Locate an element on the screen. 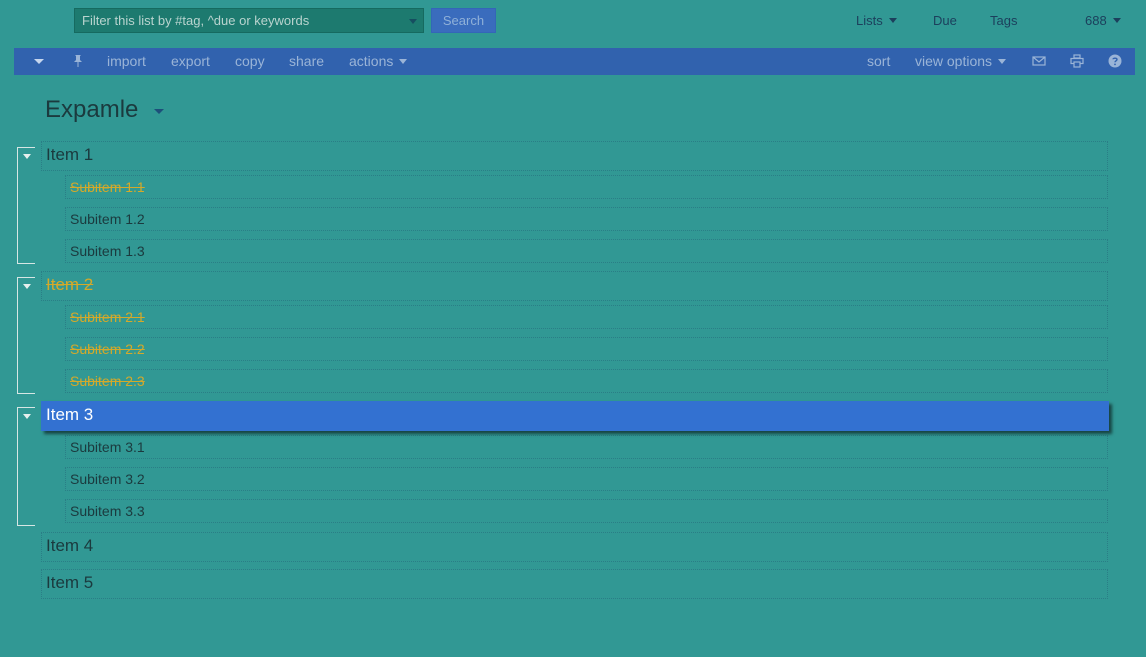 The image size is (1146, 657). lists-menu: Lists is located at coordinates (876, 20).